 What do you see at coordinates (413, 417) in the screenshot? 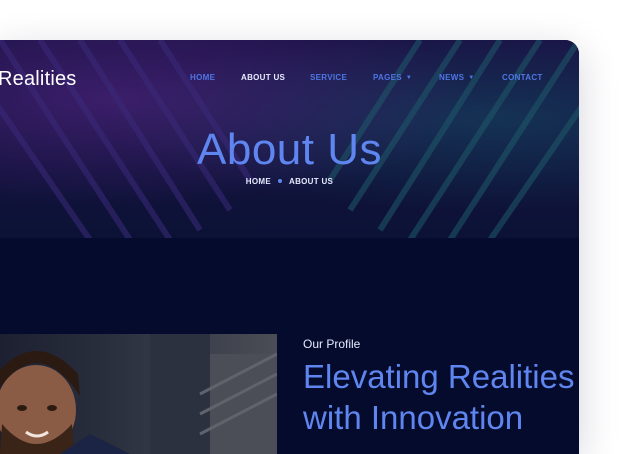
I see `profile-heading-line-2: with Innovation` at bounding box center [413, 417].